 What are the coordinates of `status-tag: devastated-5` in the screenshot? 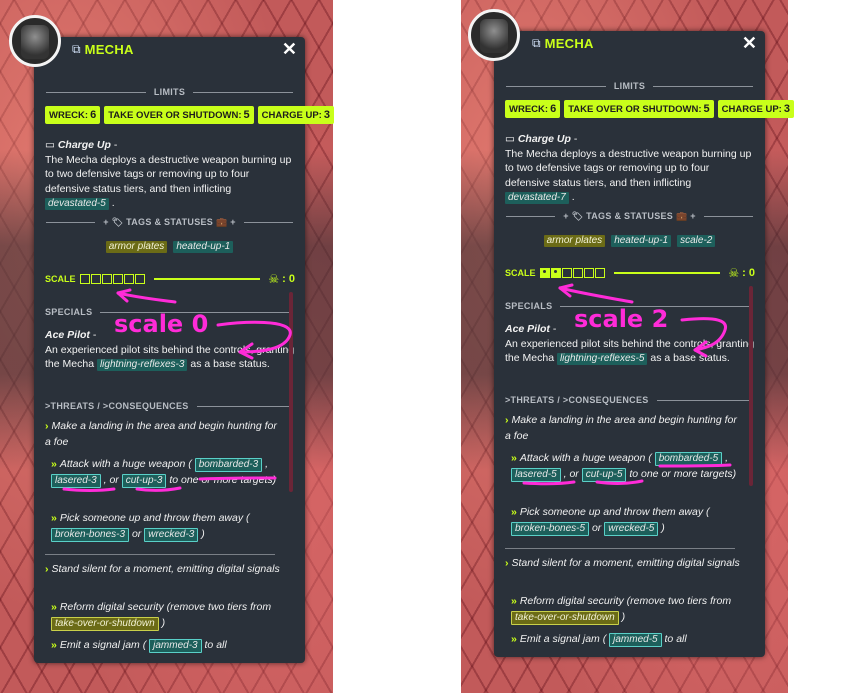 It's located at (77, 204).